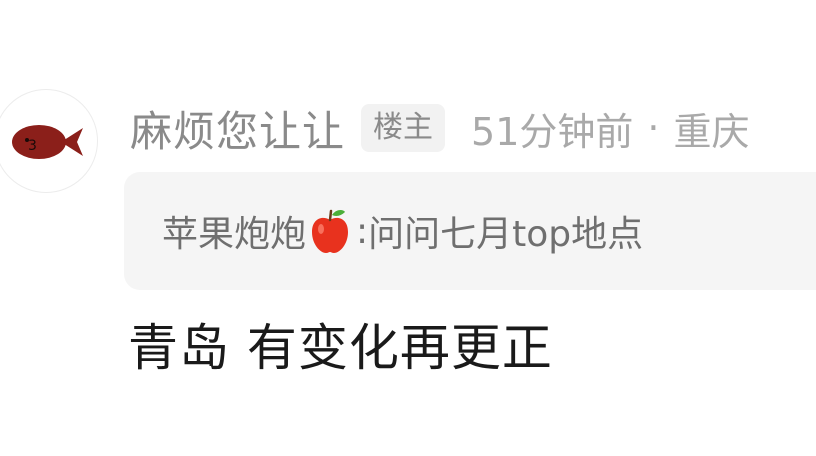 This screenshot has width=816, height=456. Describe the element at coordinates (330, 231) in the screenshot. I see `apple-icon` at that location.